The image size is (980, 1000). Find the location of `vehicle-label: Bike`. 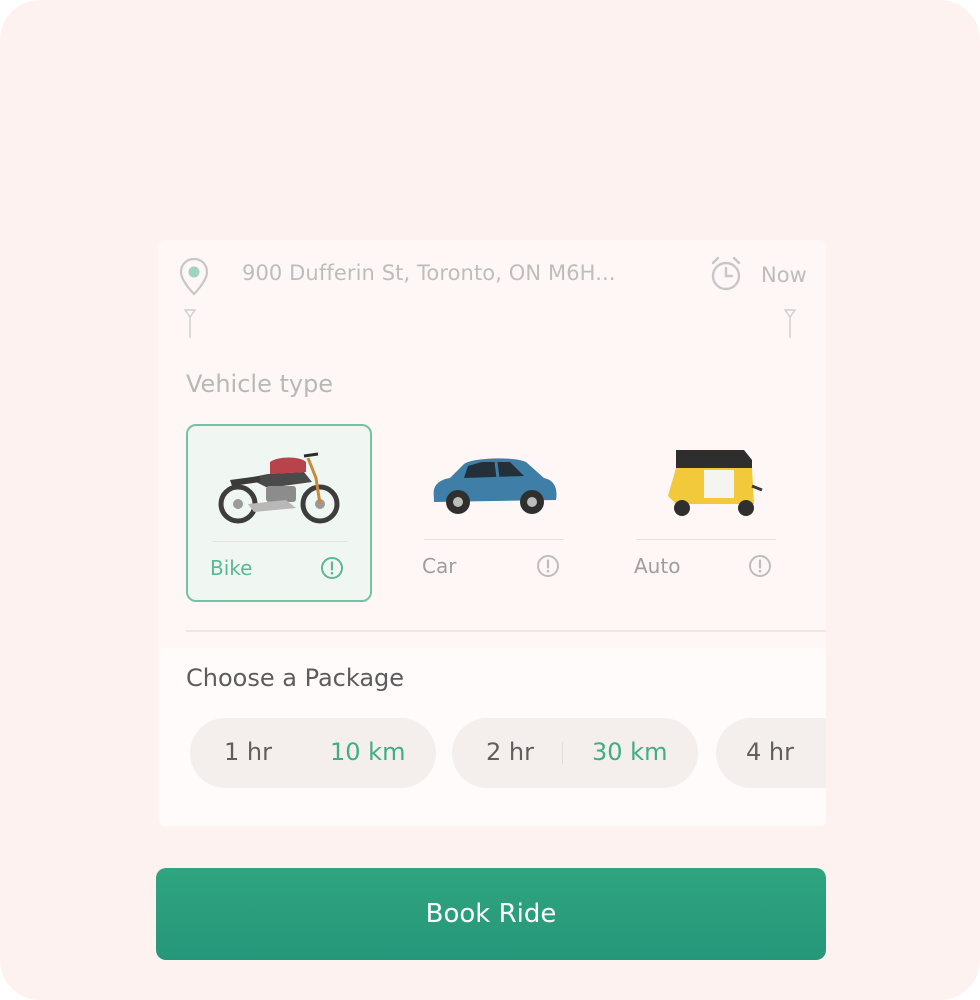

vehicle-label: Bike is located at coordinates (231, 568).